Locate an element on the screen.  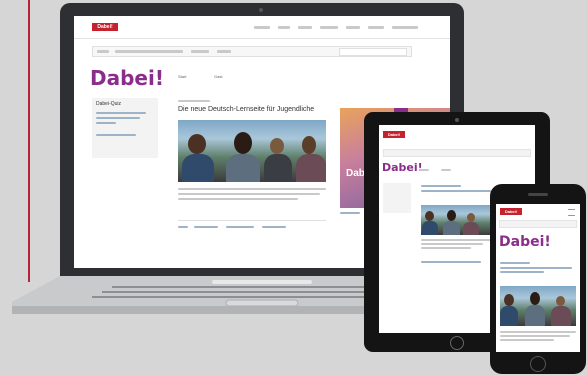
tablet-home-button is located at coordinates (457, 343).